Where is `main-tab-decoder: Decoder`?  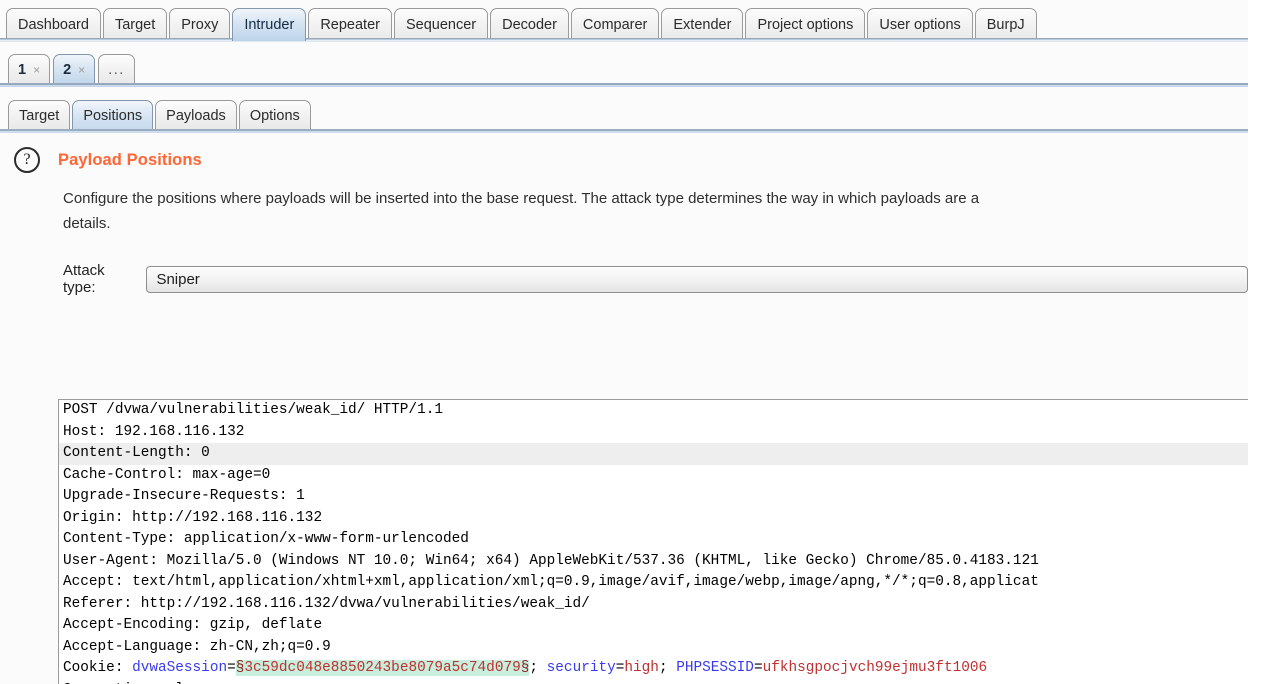 main-tab-decoder: Decoder is located at coordinates (529, 24).